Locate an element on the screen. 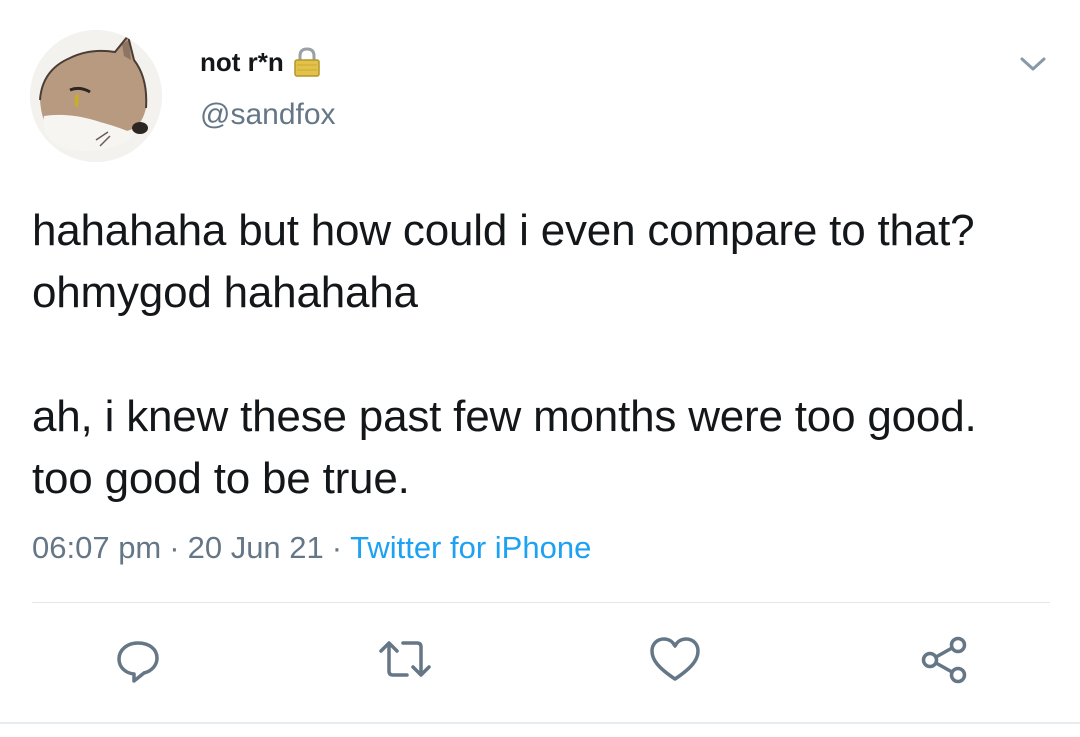  user-handle: @sandfox is located at coordinates (268, 115).